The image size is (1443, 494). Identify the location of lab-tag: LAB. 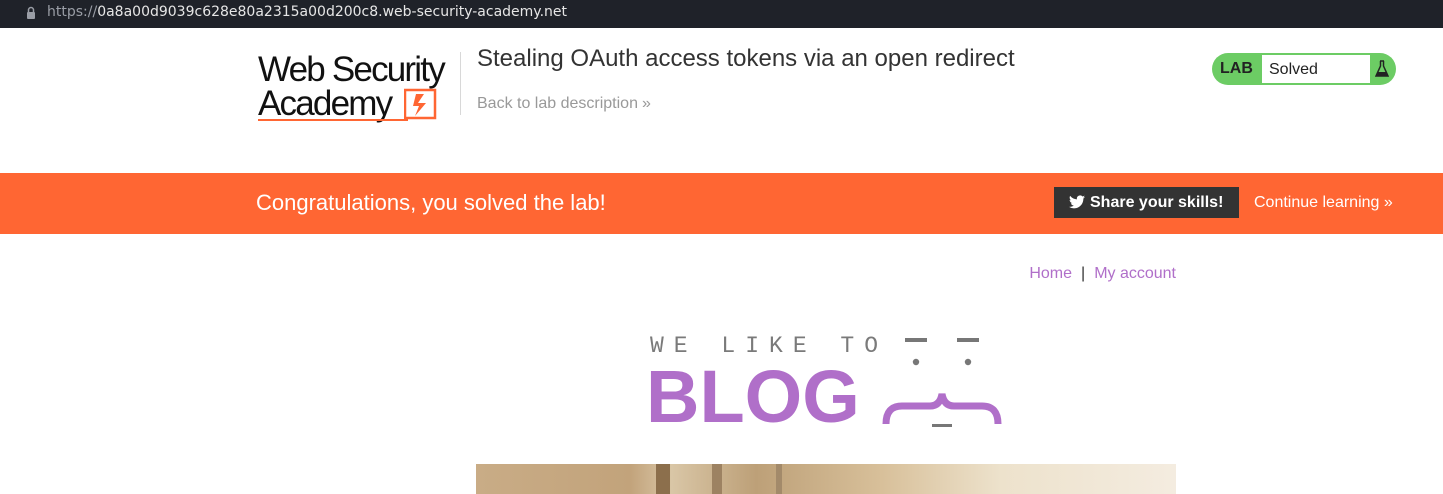
(1236, 68).